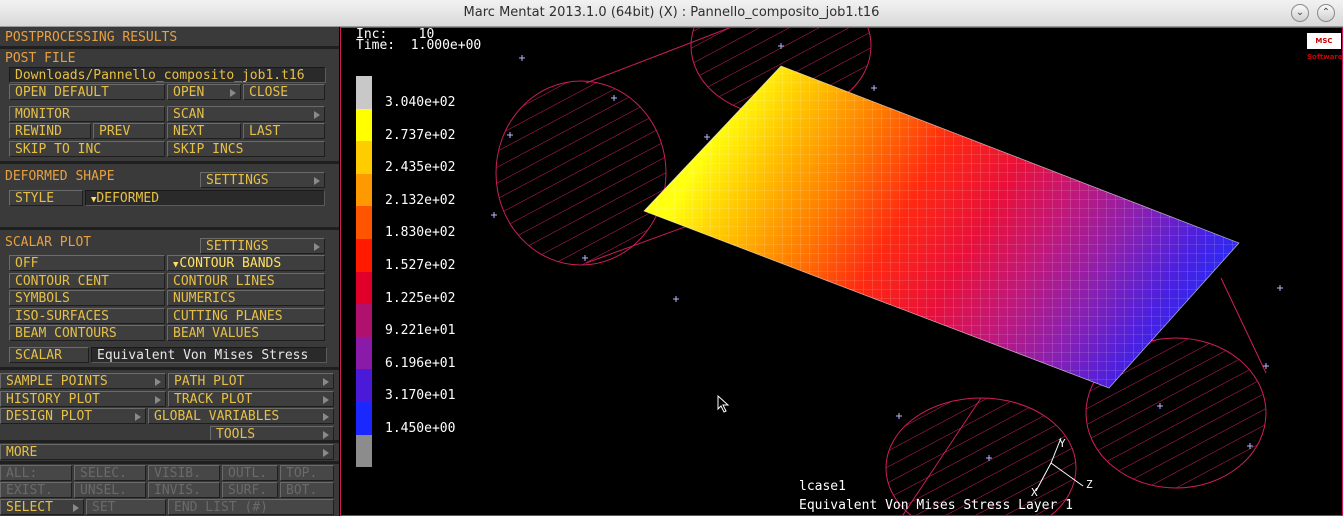  I want to click on next-button: NEXT, so click(204, 131).